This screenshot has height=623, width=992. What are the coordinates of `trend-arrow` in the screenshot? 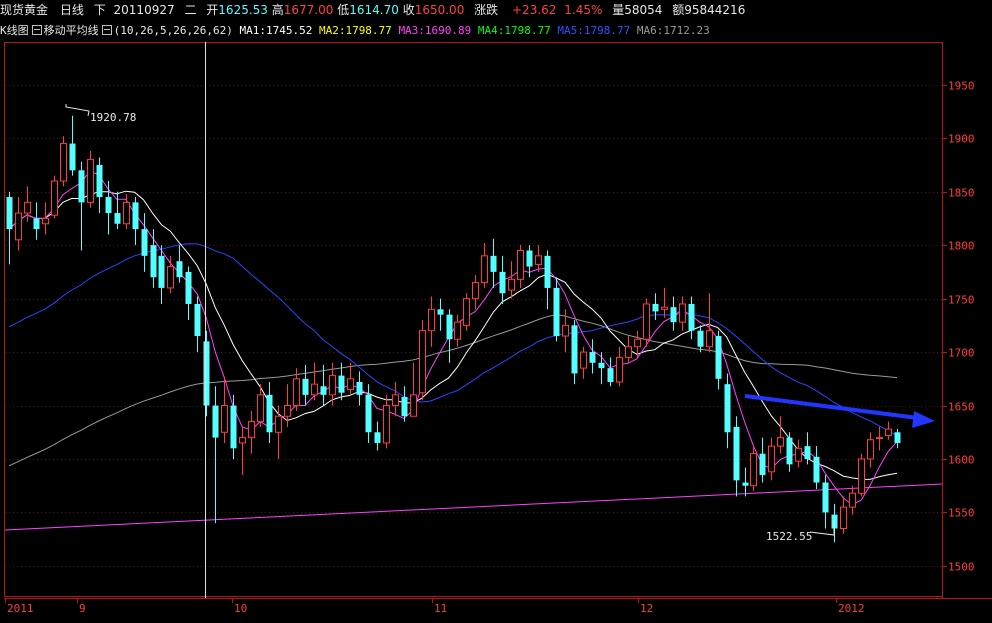 It's located at (839, 411).